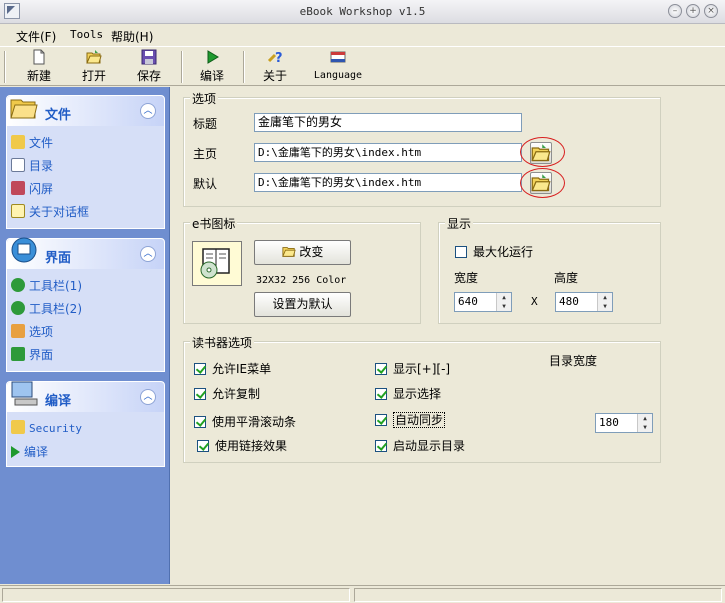 The width and height of the screenshot is (725, 603). Describe the element at coordinates (338, 57) in the screenshot. I see `language-flag-icon` at that location.